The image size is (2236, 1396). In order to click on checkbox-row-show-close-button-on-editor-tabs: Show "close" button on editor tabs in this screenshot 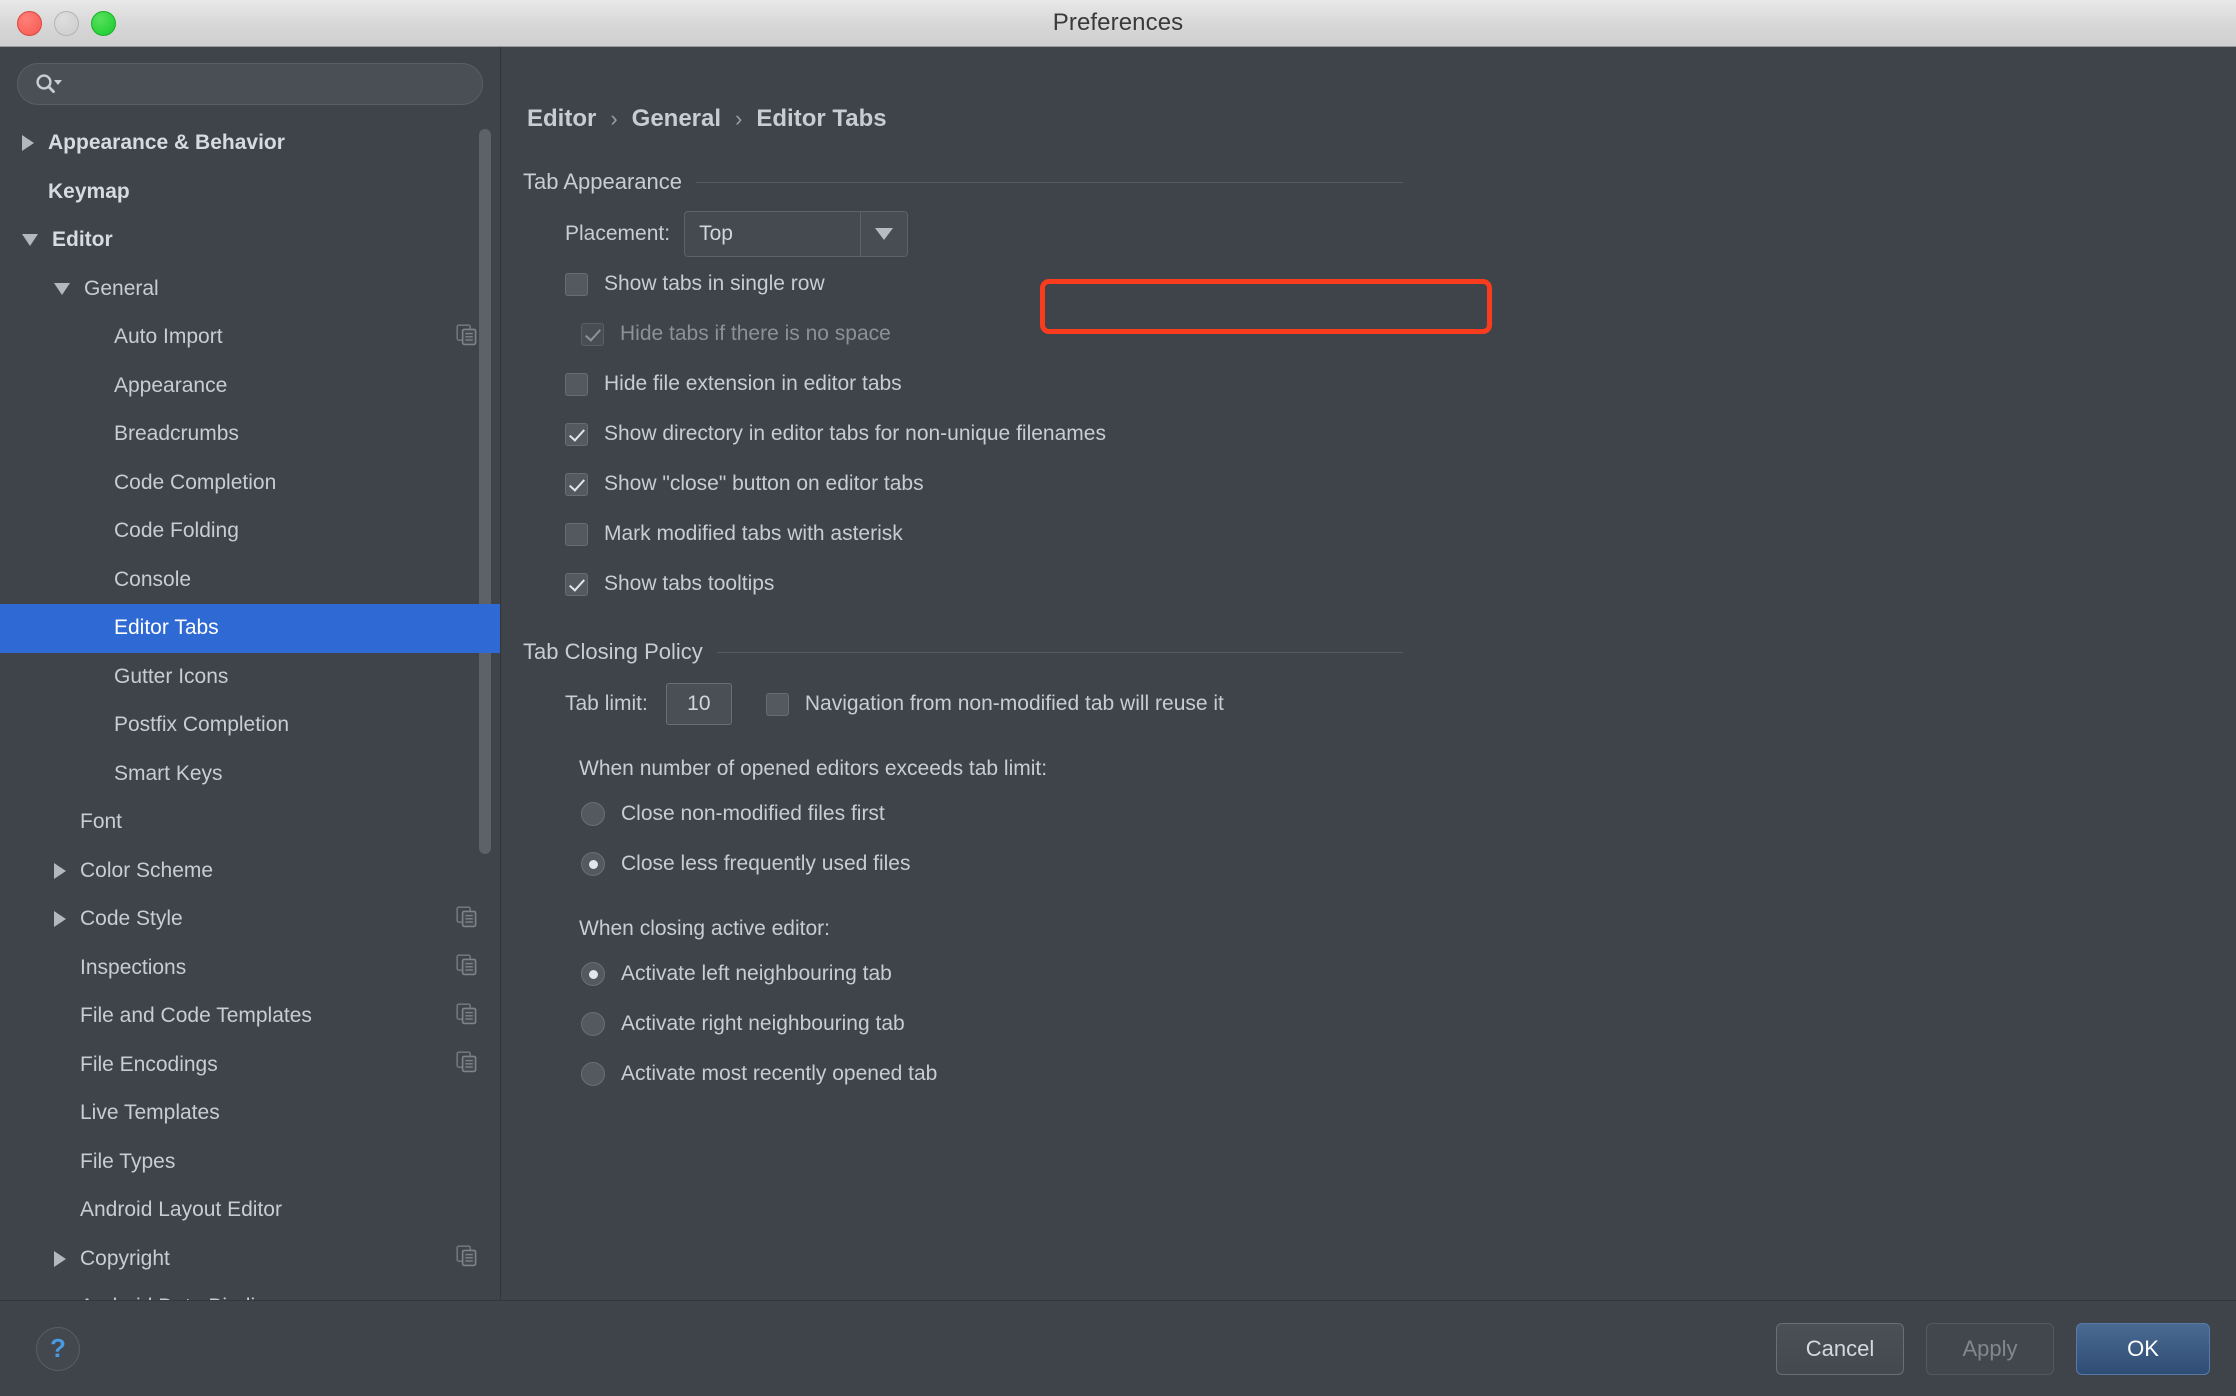, I will do `click(1400, 484)`.